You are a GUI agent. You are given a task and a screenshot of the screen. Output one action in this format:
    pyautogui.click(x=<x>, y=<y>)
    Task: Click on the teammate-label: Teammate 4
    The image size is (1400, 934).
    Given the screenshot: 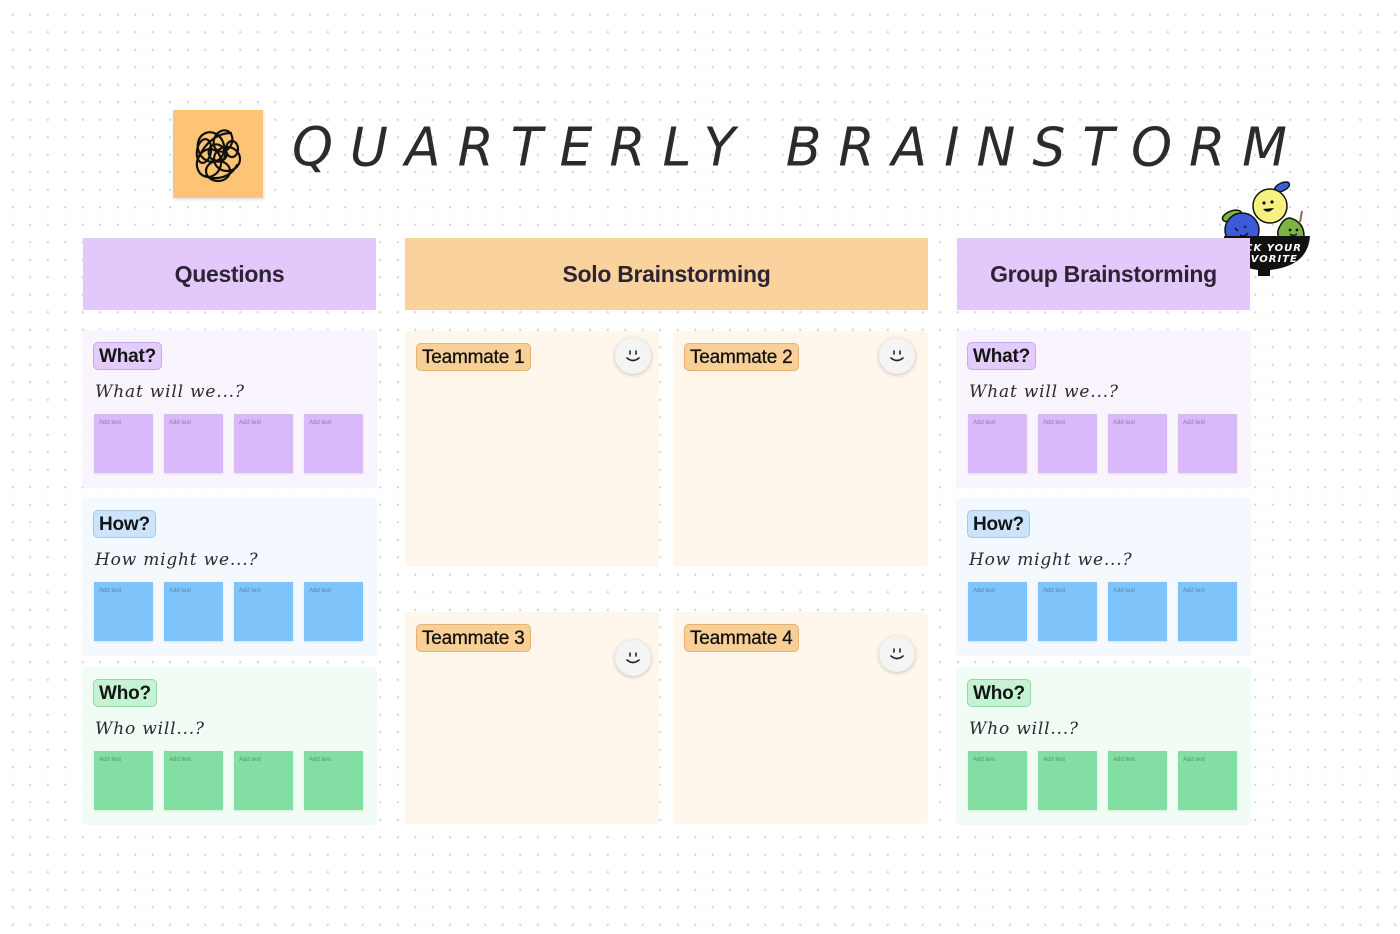 What is the action you would take?
    pyautogui.click(x=741, y=638)
    